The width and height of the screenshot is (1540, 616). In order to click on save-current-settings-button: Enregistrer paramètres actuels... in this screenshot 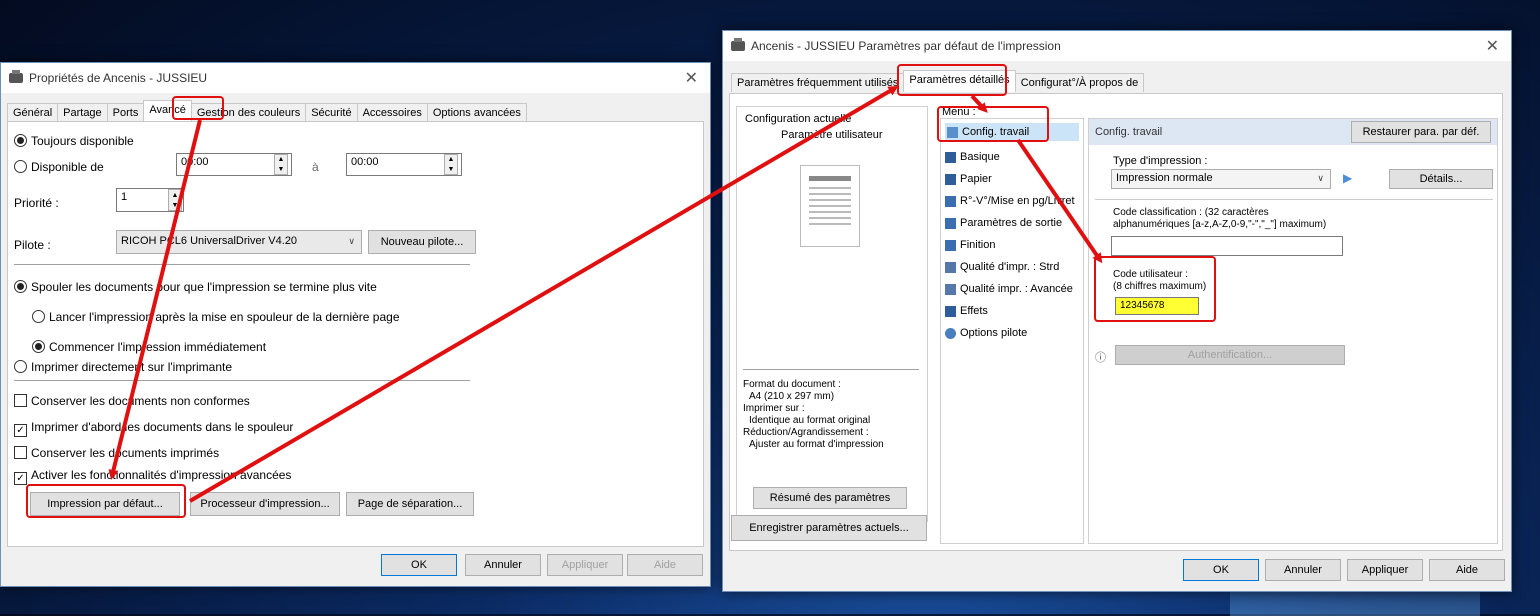, I will do `click(829, 528)`.